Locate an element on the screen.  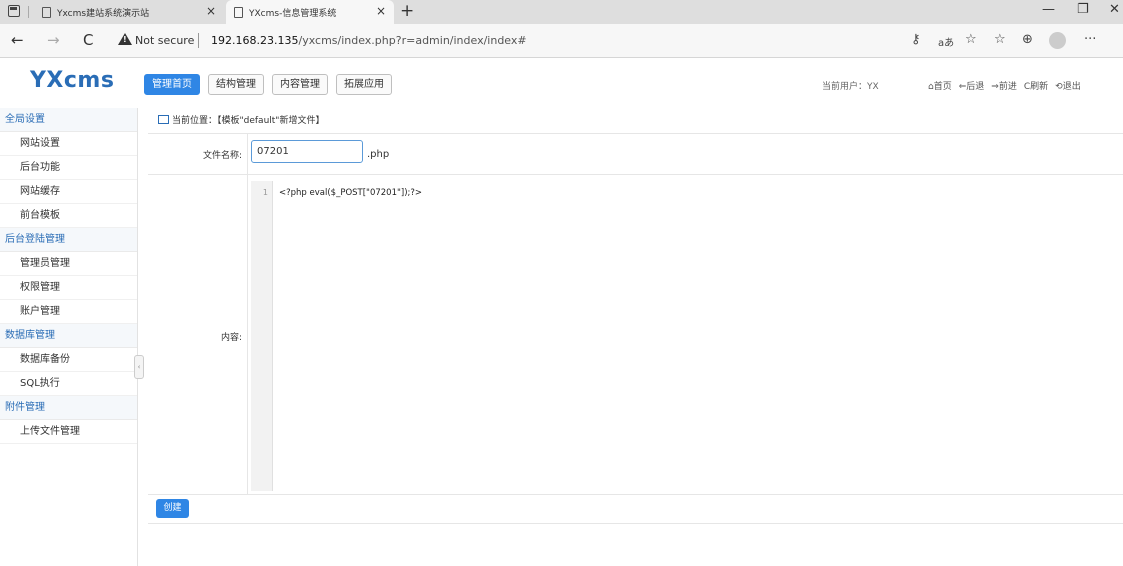
tab-title: YXcms-信息管理系统 is located at coordinates (293, 13).